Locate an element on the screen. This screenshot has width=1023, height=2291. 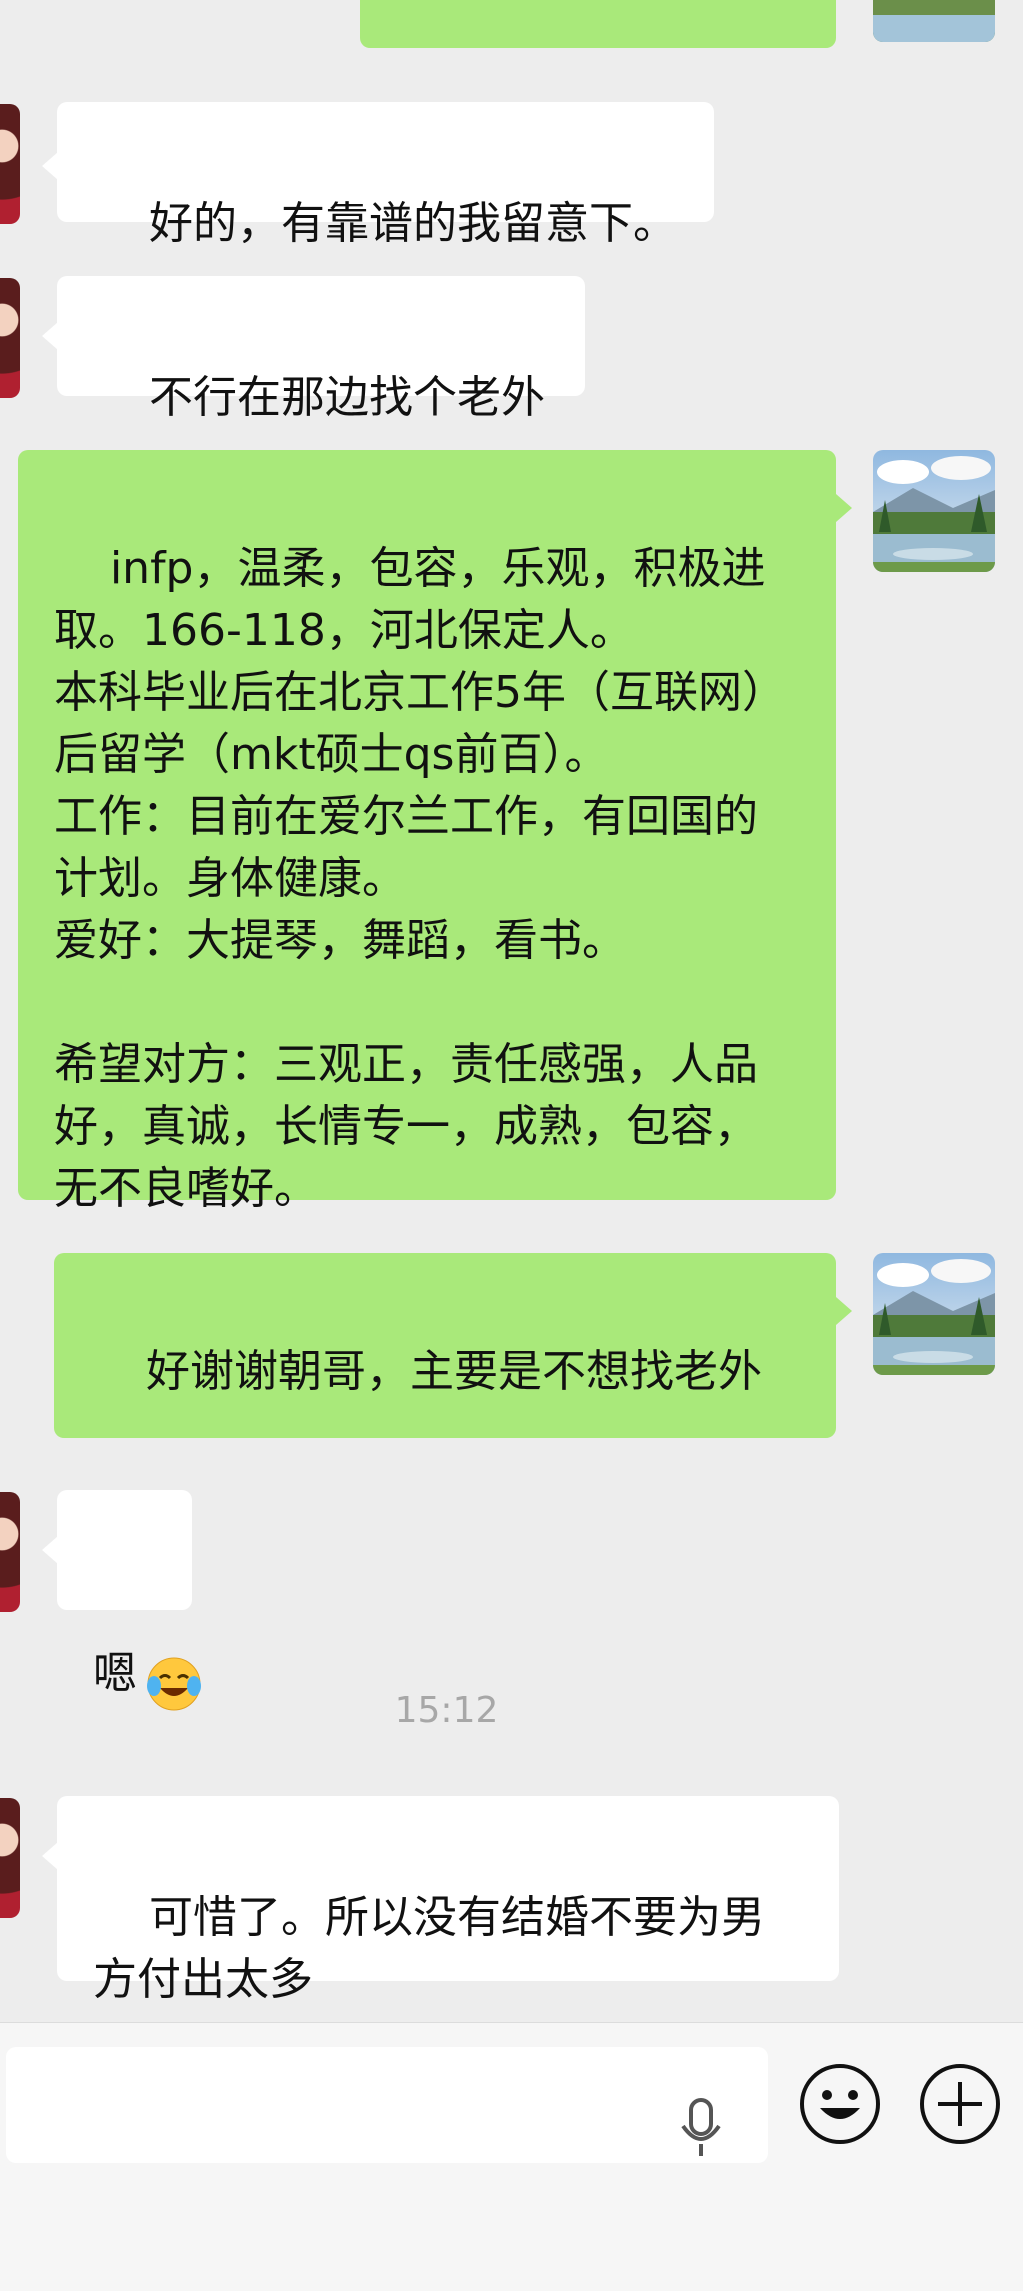
message-text: 好谢谢朝哥，主要是不想找老外 is located at coordinates (453, 1371).